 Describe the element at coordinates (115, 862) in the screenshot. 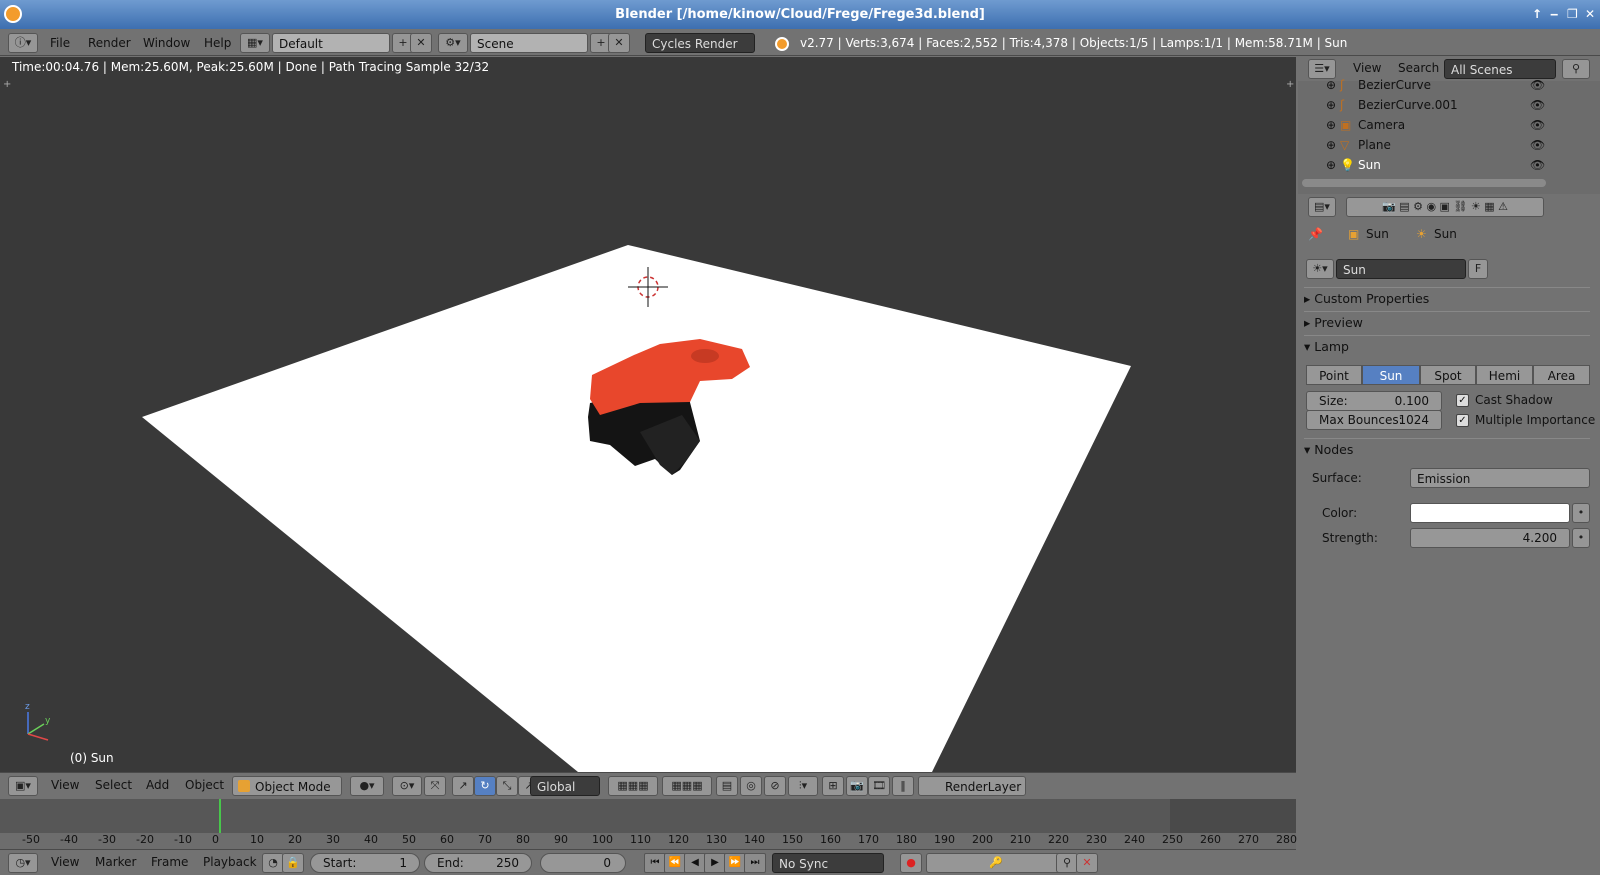

I see `menu-marker: Marker` at that location.